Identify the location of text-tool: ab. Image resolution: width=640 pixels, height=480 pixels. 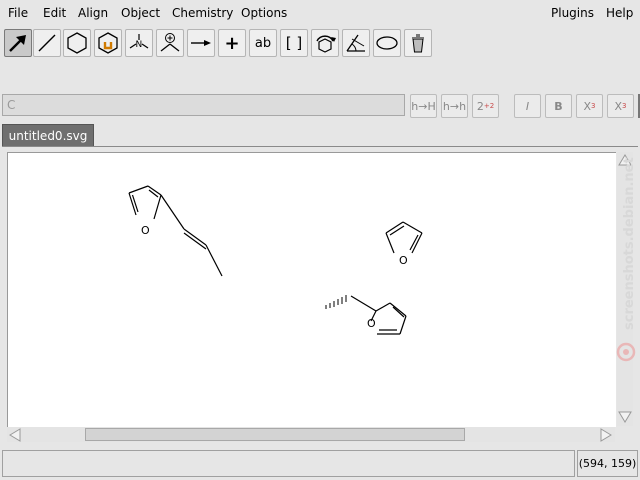
(263, 43).